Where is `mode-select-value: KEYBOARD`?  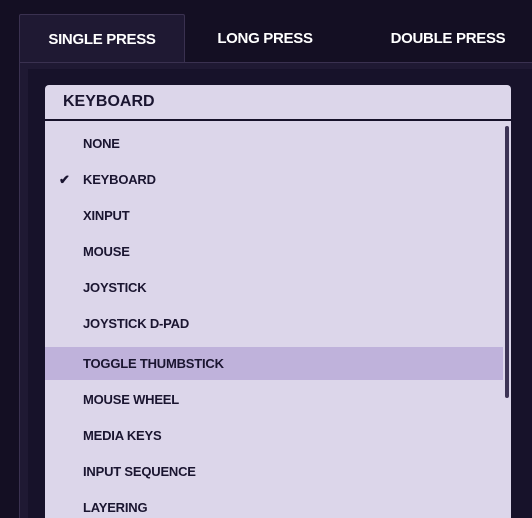
mode-select-value: KEYBOARD is located at coordinates (109, 101).